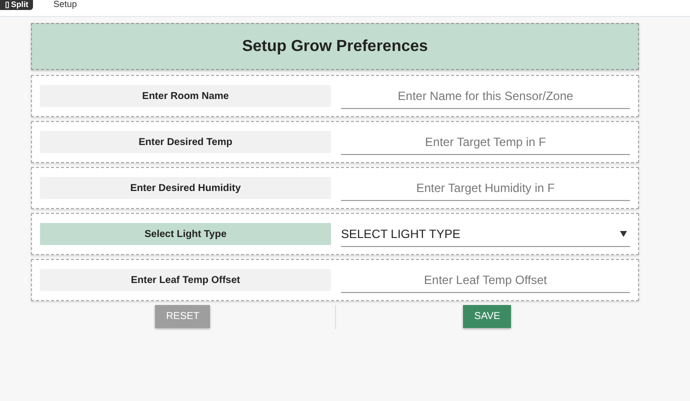  What do you see at coordinates (17, 5) in the screenshot?
I see `split-button: ▯ Split` at bounding box center [17, 5].